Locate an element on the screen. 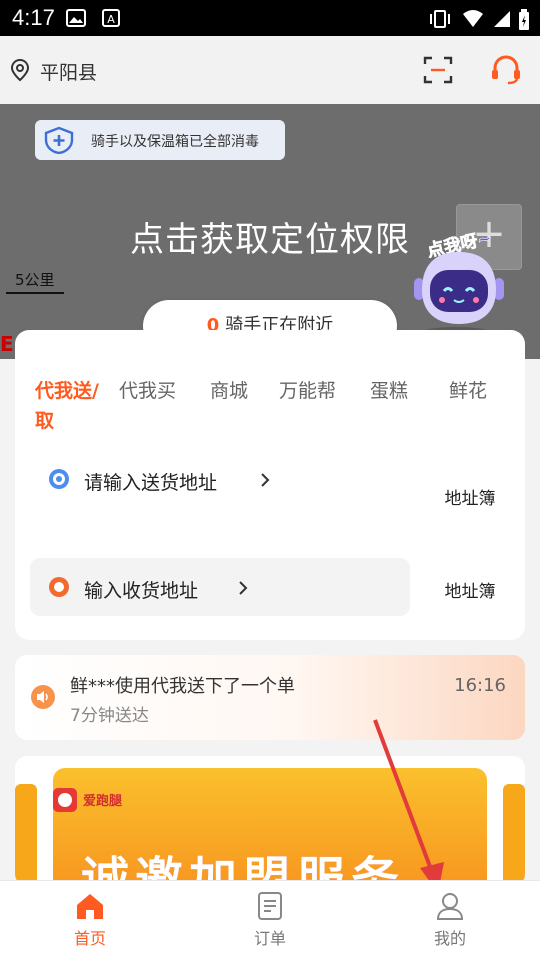  banner-prev-slide is located at coordinates (26, 835).